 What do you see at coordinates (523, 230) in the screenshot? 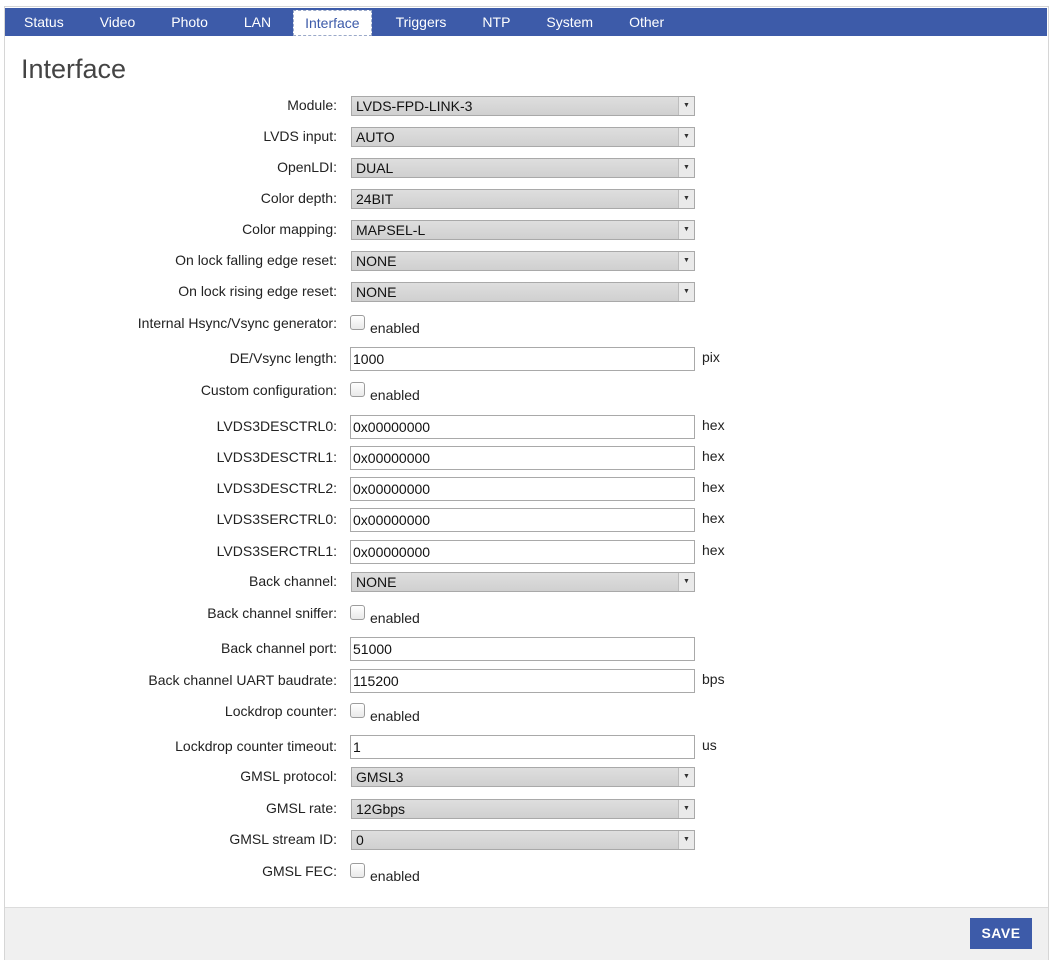
I see `color-mapping-select: MAPSEL-L ▼` at bounding box center [523, 230].